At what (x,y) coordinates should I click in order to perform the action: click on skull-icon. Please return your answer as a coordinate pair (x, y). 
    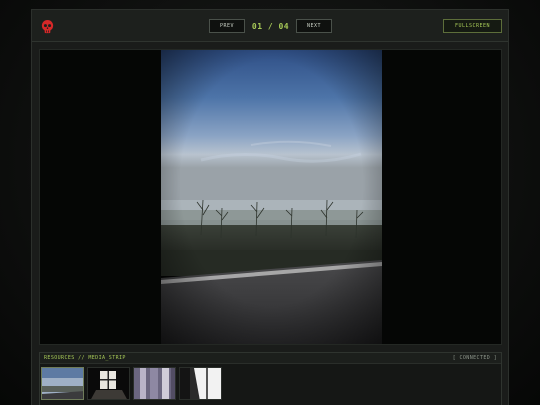
    Looking at the image, I should click on (47, 26).